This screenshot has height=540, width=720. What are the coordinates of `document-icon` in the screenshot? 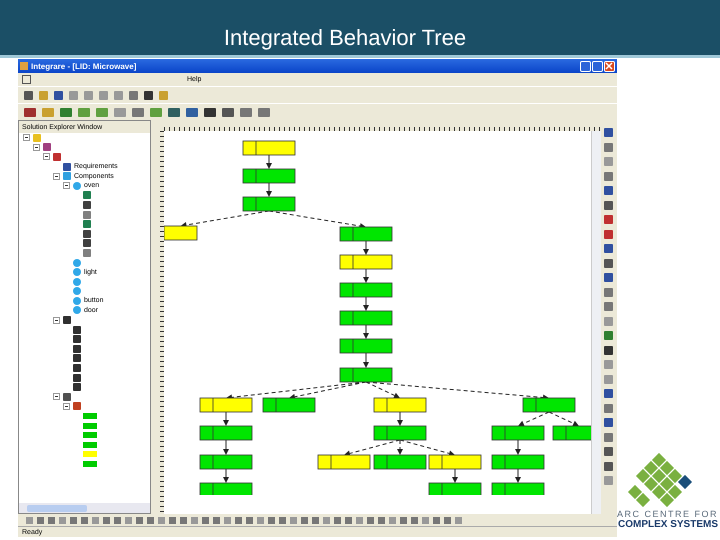 It's located at (26, 79).